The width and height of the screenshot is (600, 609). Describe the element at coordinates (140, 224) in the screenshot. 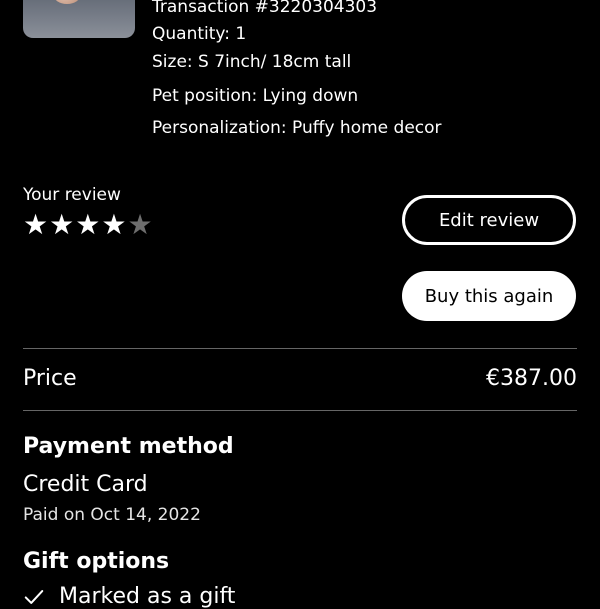

I see `star-empty-icon: ★` at that location.